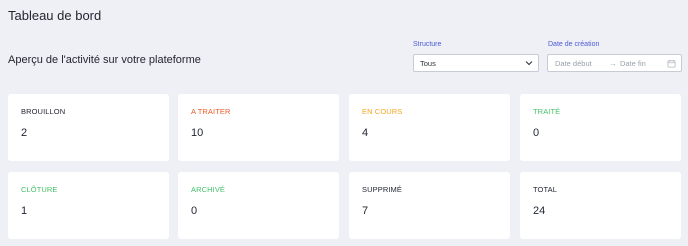 The image size is (688, 246). Describe the element at coordinates (24, 133) in the screenshot. I see `card-value: 2` at that location.